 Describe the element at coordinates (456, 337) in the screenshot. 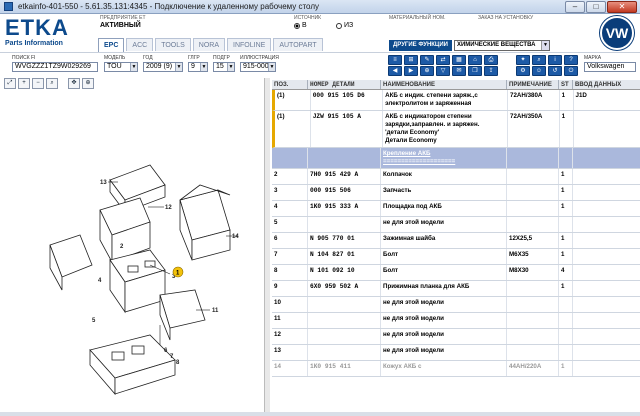

I see `table-row: 12 не для этой модели` at that location.